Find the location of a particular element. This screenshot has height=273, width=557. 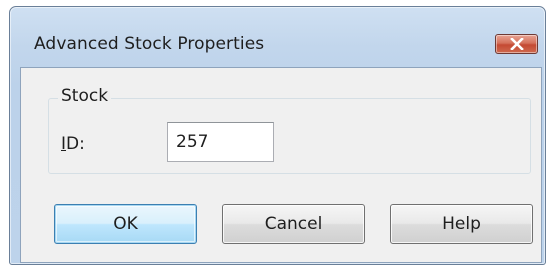

close-x-icon is located at coordinates (516, 44).